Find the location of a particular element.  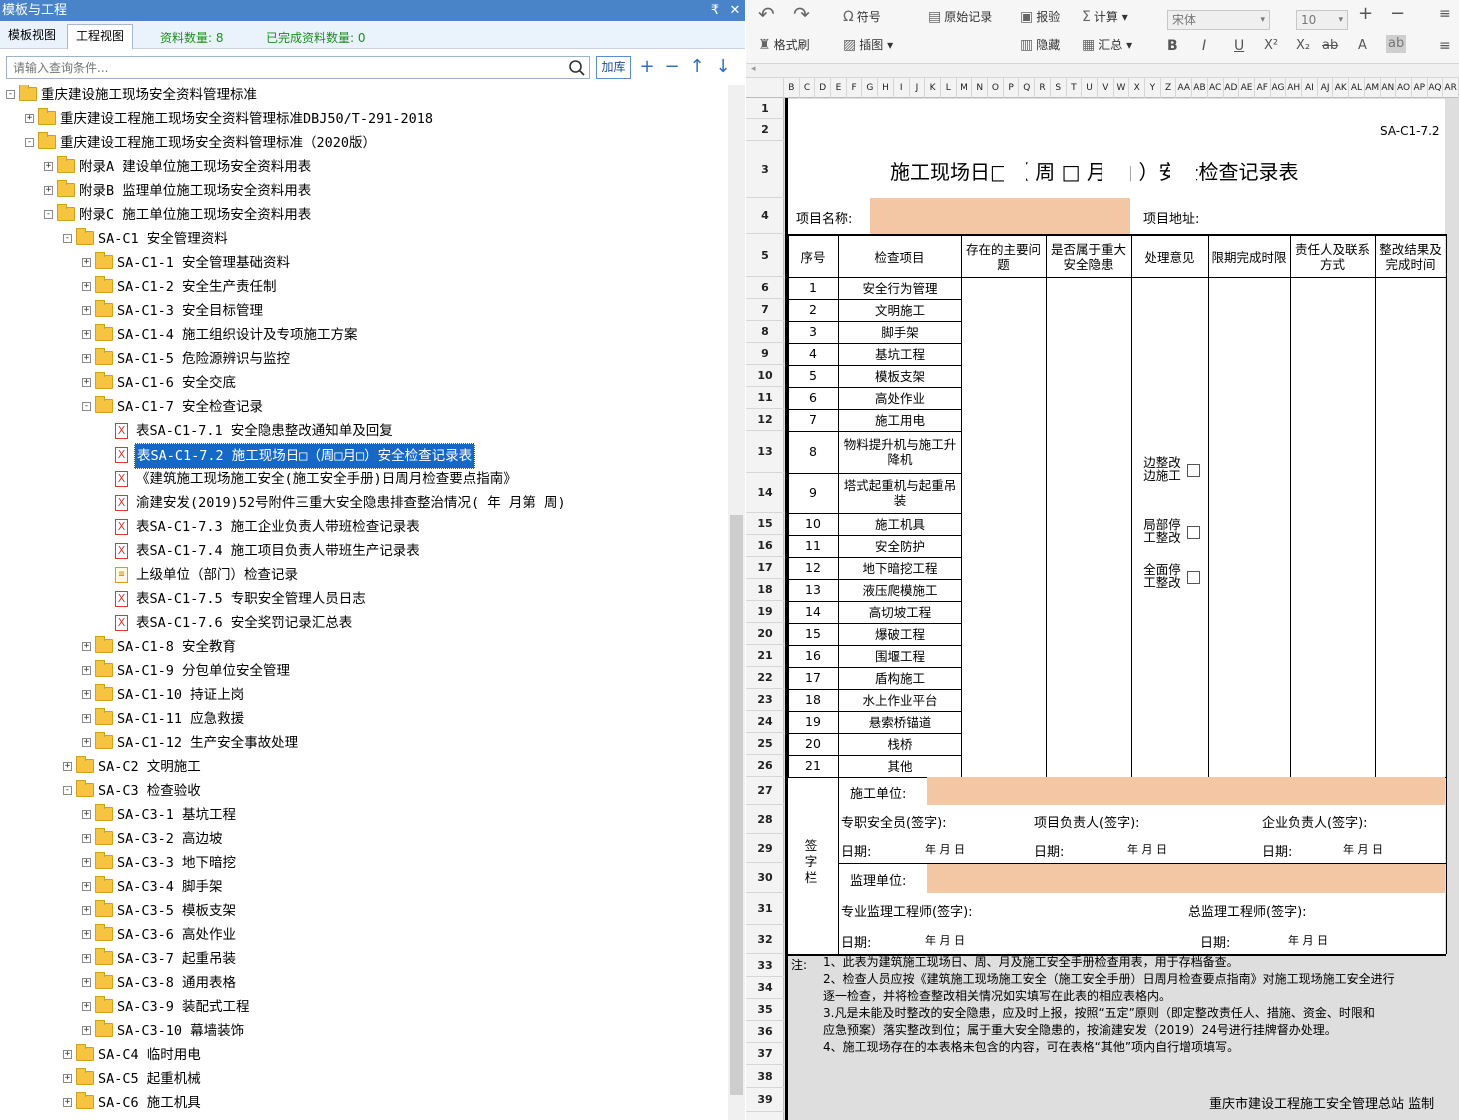

column-header-cell: AD is located at coordinates (1232, 88).